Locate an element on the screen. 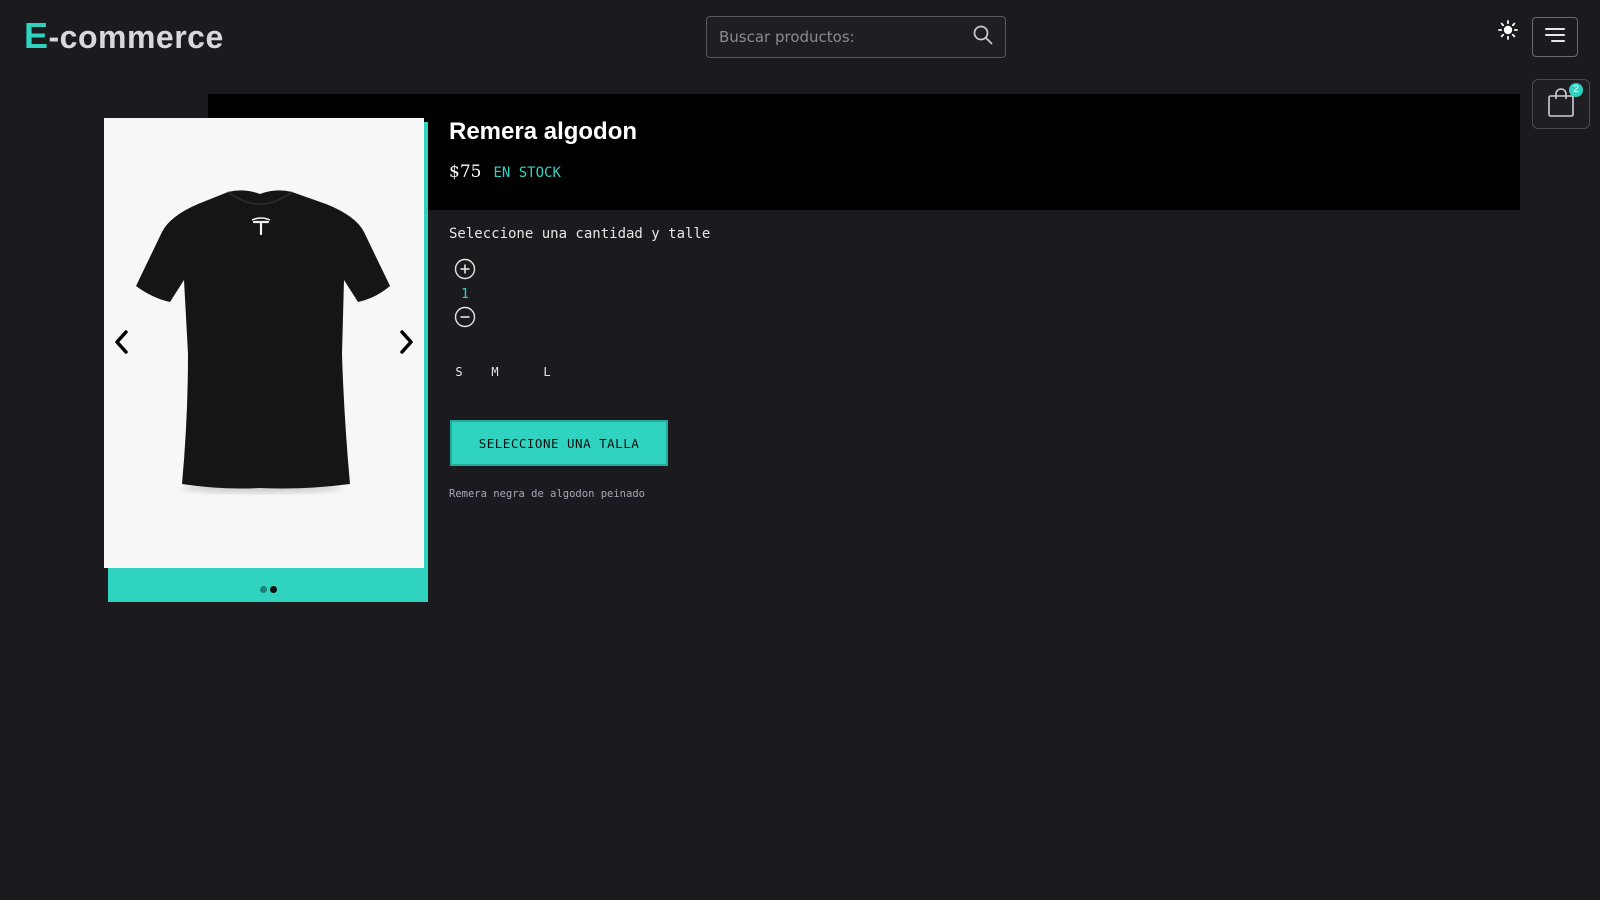 The height and width of the screenshot is (900, 1600). price-row: $75 EN STOCK is located at coordinates (505, 172).